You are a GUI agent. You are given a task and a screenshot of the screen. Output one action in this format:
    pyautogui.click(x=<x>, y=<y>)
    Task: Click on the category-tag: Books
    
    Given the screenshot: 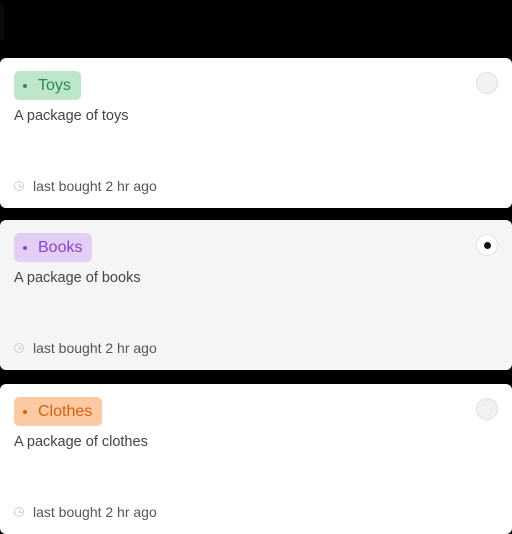 What is the action you would take?
    pyautogui.click(x=53, y=247)
    